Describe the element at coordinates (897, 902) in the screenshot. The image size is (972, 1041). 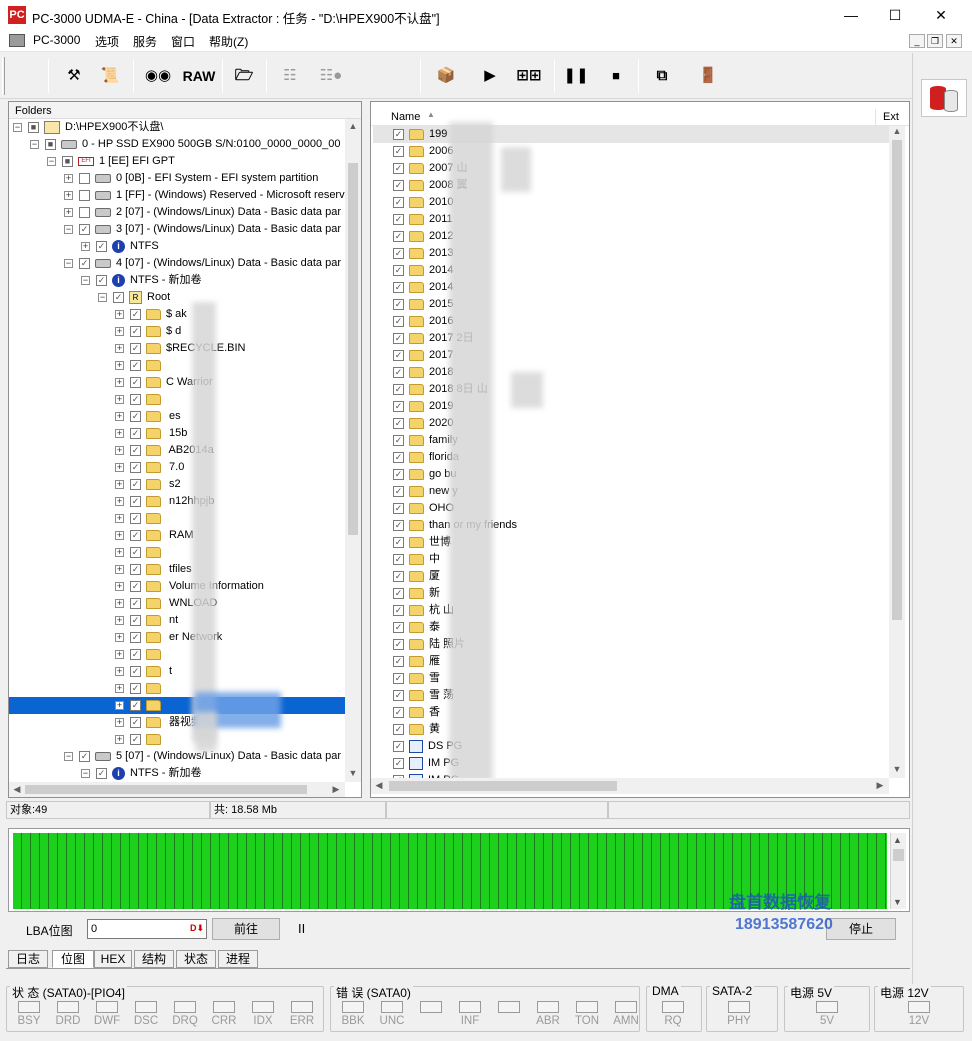
I see `scroll-down-arrow-icon: ▼` at that location.